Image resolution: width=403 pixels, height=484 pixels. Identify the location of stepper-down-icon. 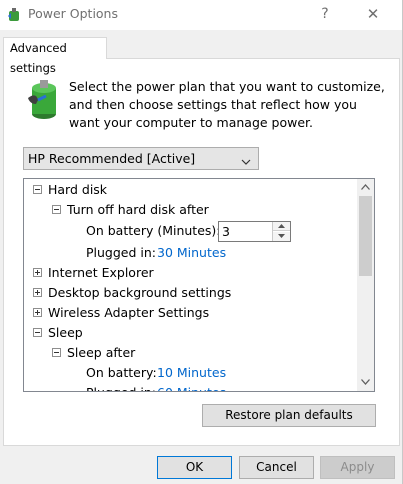
(281, 236).